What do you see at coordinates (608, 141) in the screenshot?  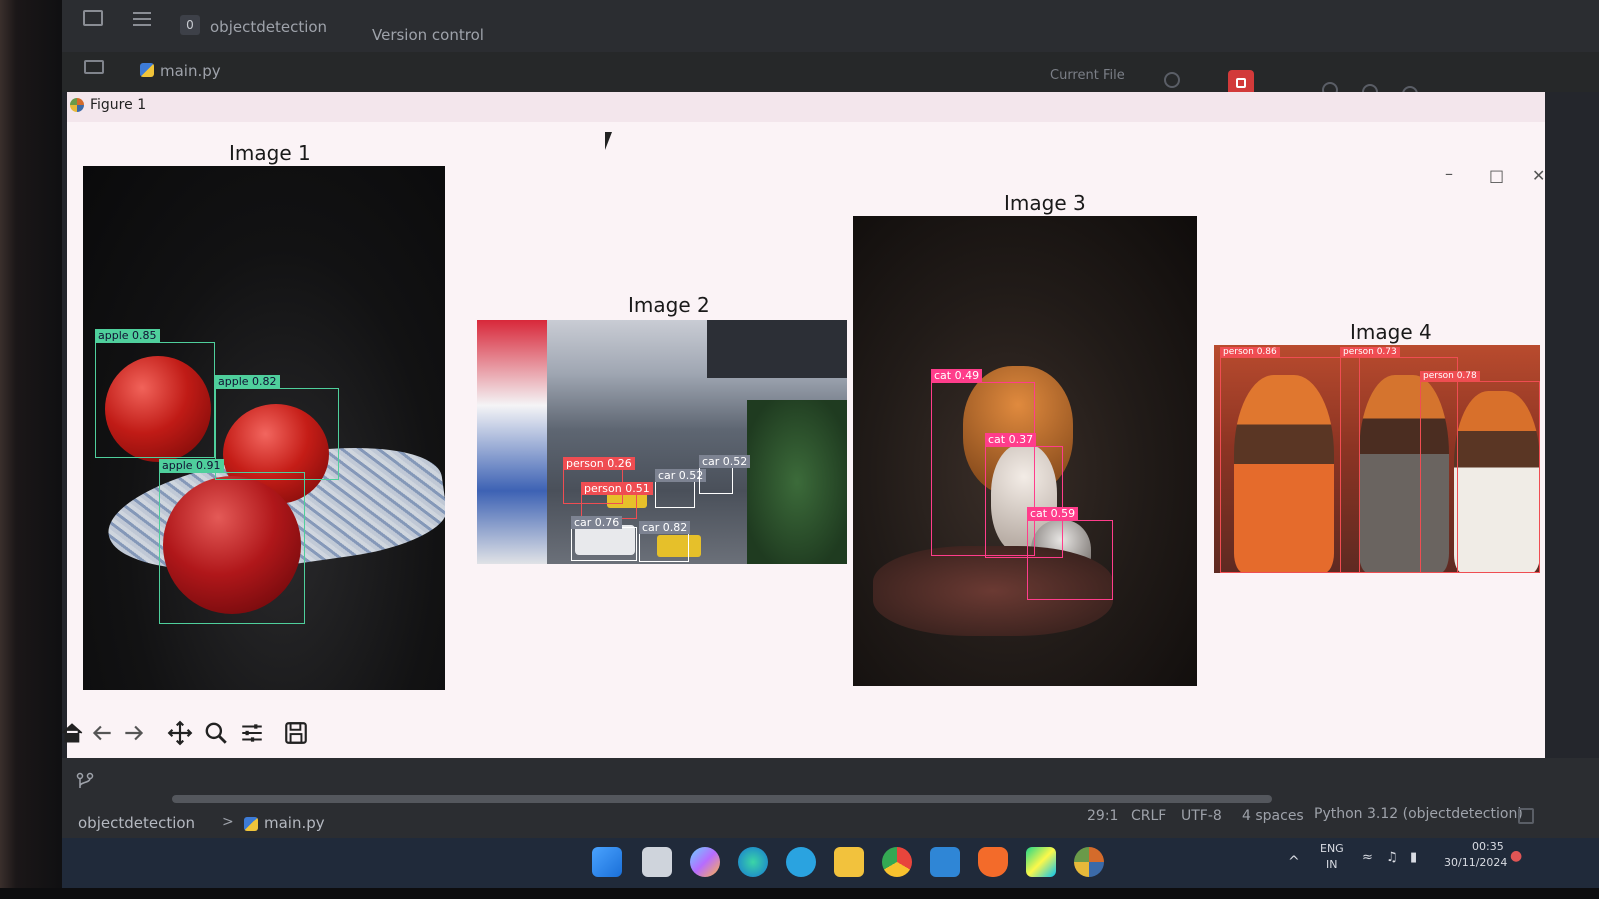 I see `mouse-cursor-icon` at bounding box center [608, 141].